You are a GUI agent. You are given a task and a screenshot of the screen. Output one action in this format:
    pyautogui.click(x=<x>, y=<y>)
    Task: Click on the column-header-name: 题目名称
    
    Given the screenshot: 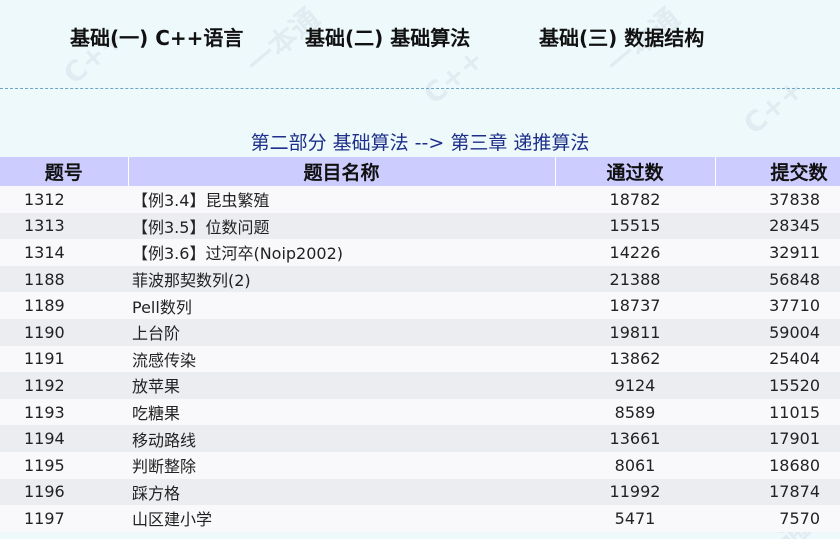 What is the action you would take?
    pyautogui.click(x=342, y=171)
    